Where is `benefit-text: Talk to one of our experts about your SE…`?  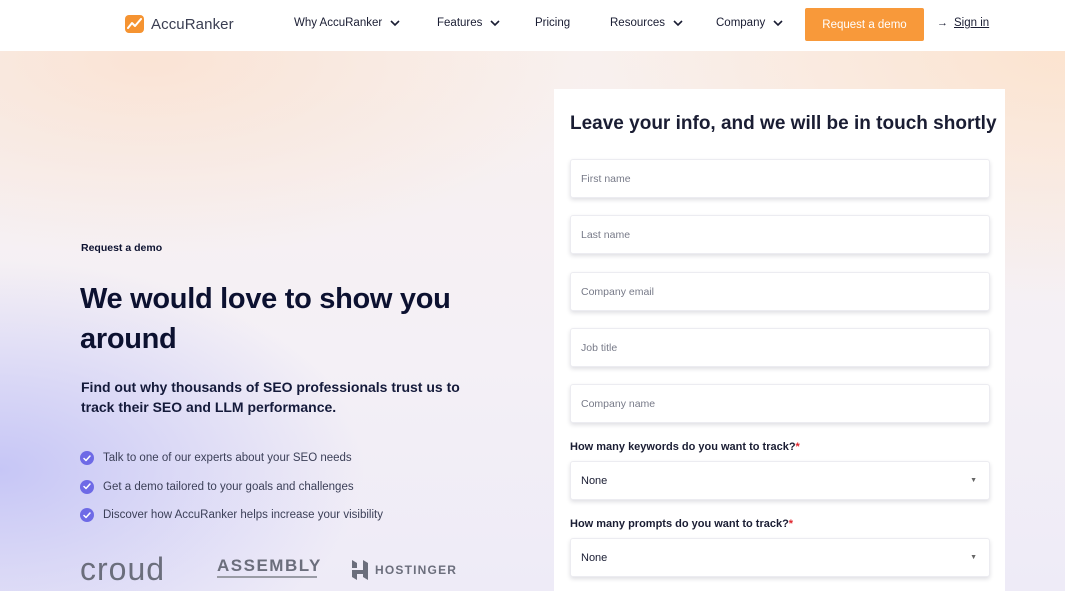
benefit-text: Talk to one of our experts about your SE… is located at coordinates (227, 458).